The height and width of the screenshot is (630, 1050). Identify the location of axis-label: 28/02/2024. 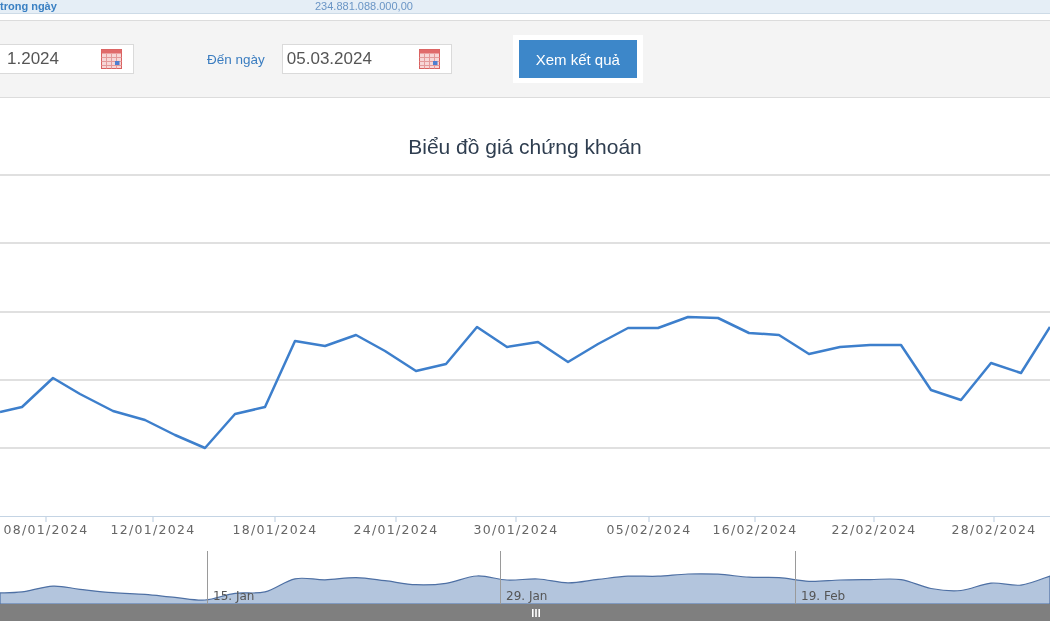
(994, 529).